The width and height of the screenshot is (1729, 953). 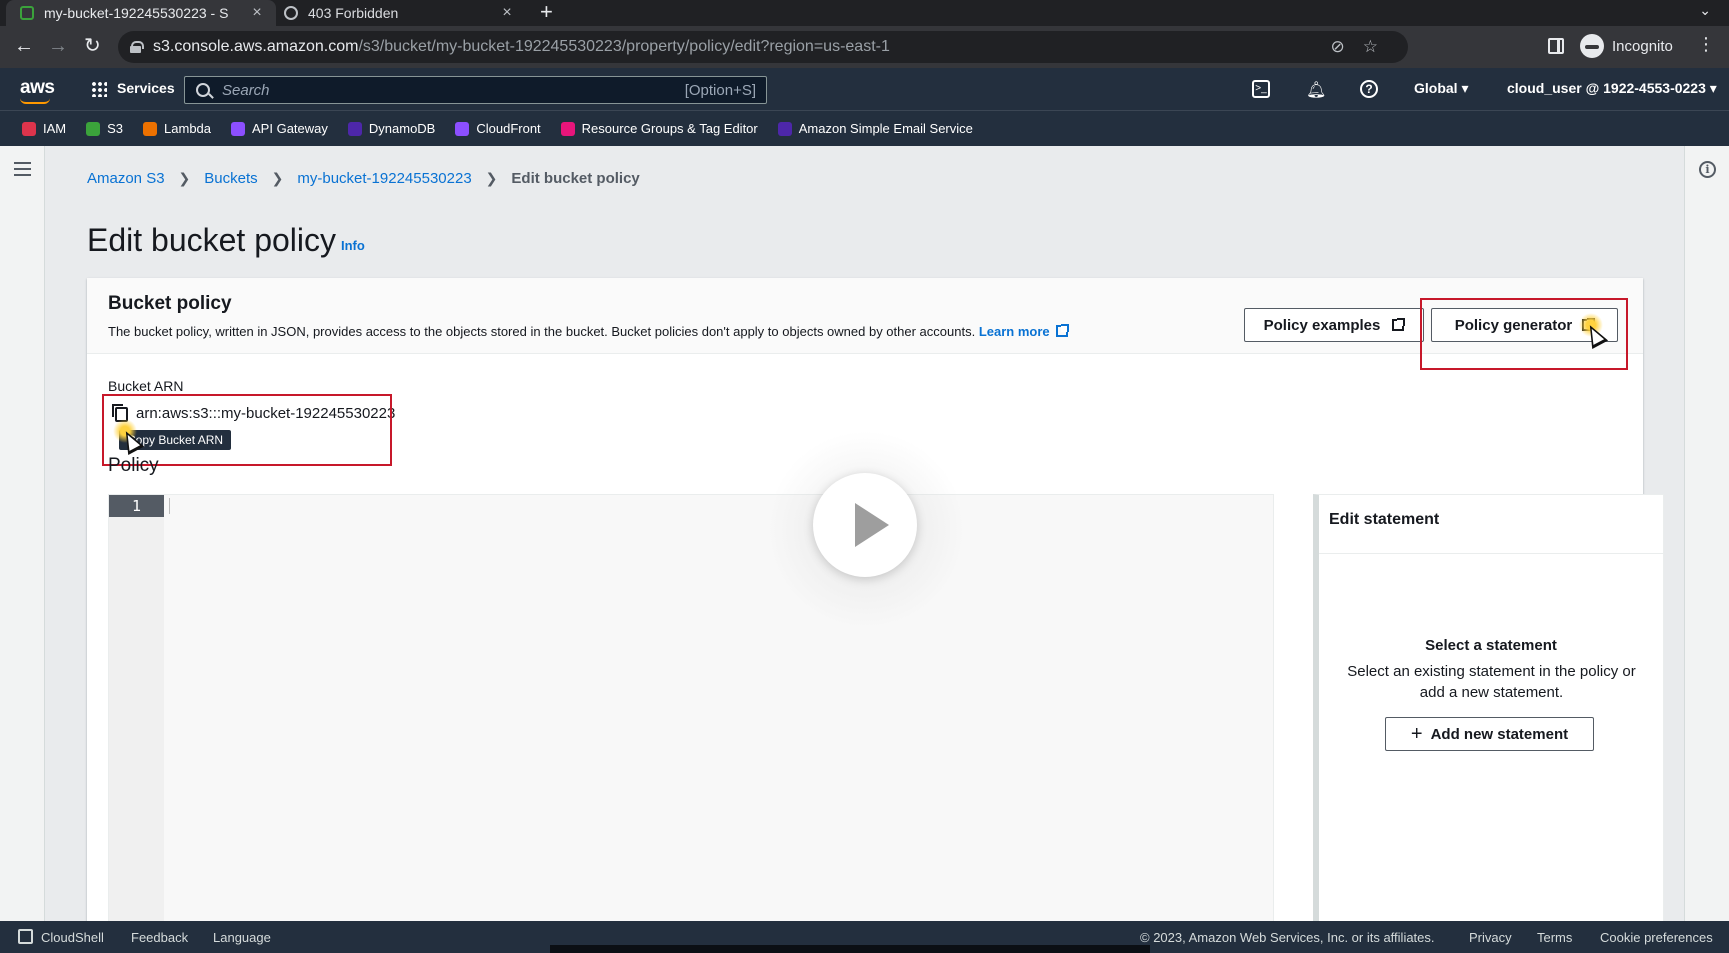 What do you see at coordinates (169, 506) in the screenshot?
I see `editor-caret` at bounding box center [169, 506].